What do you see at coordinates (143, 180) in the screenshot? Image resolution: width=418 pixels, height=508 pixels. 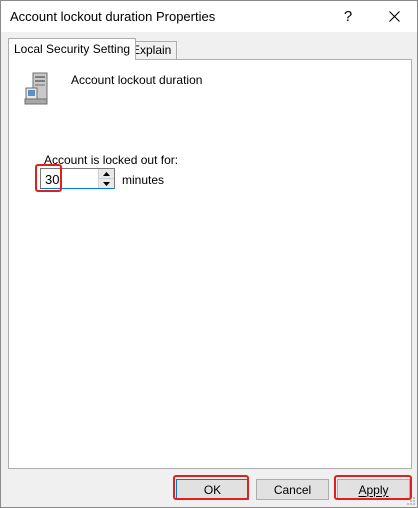 I see `unit-label: minutes` at bounding box center [143, 180].